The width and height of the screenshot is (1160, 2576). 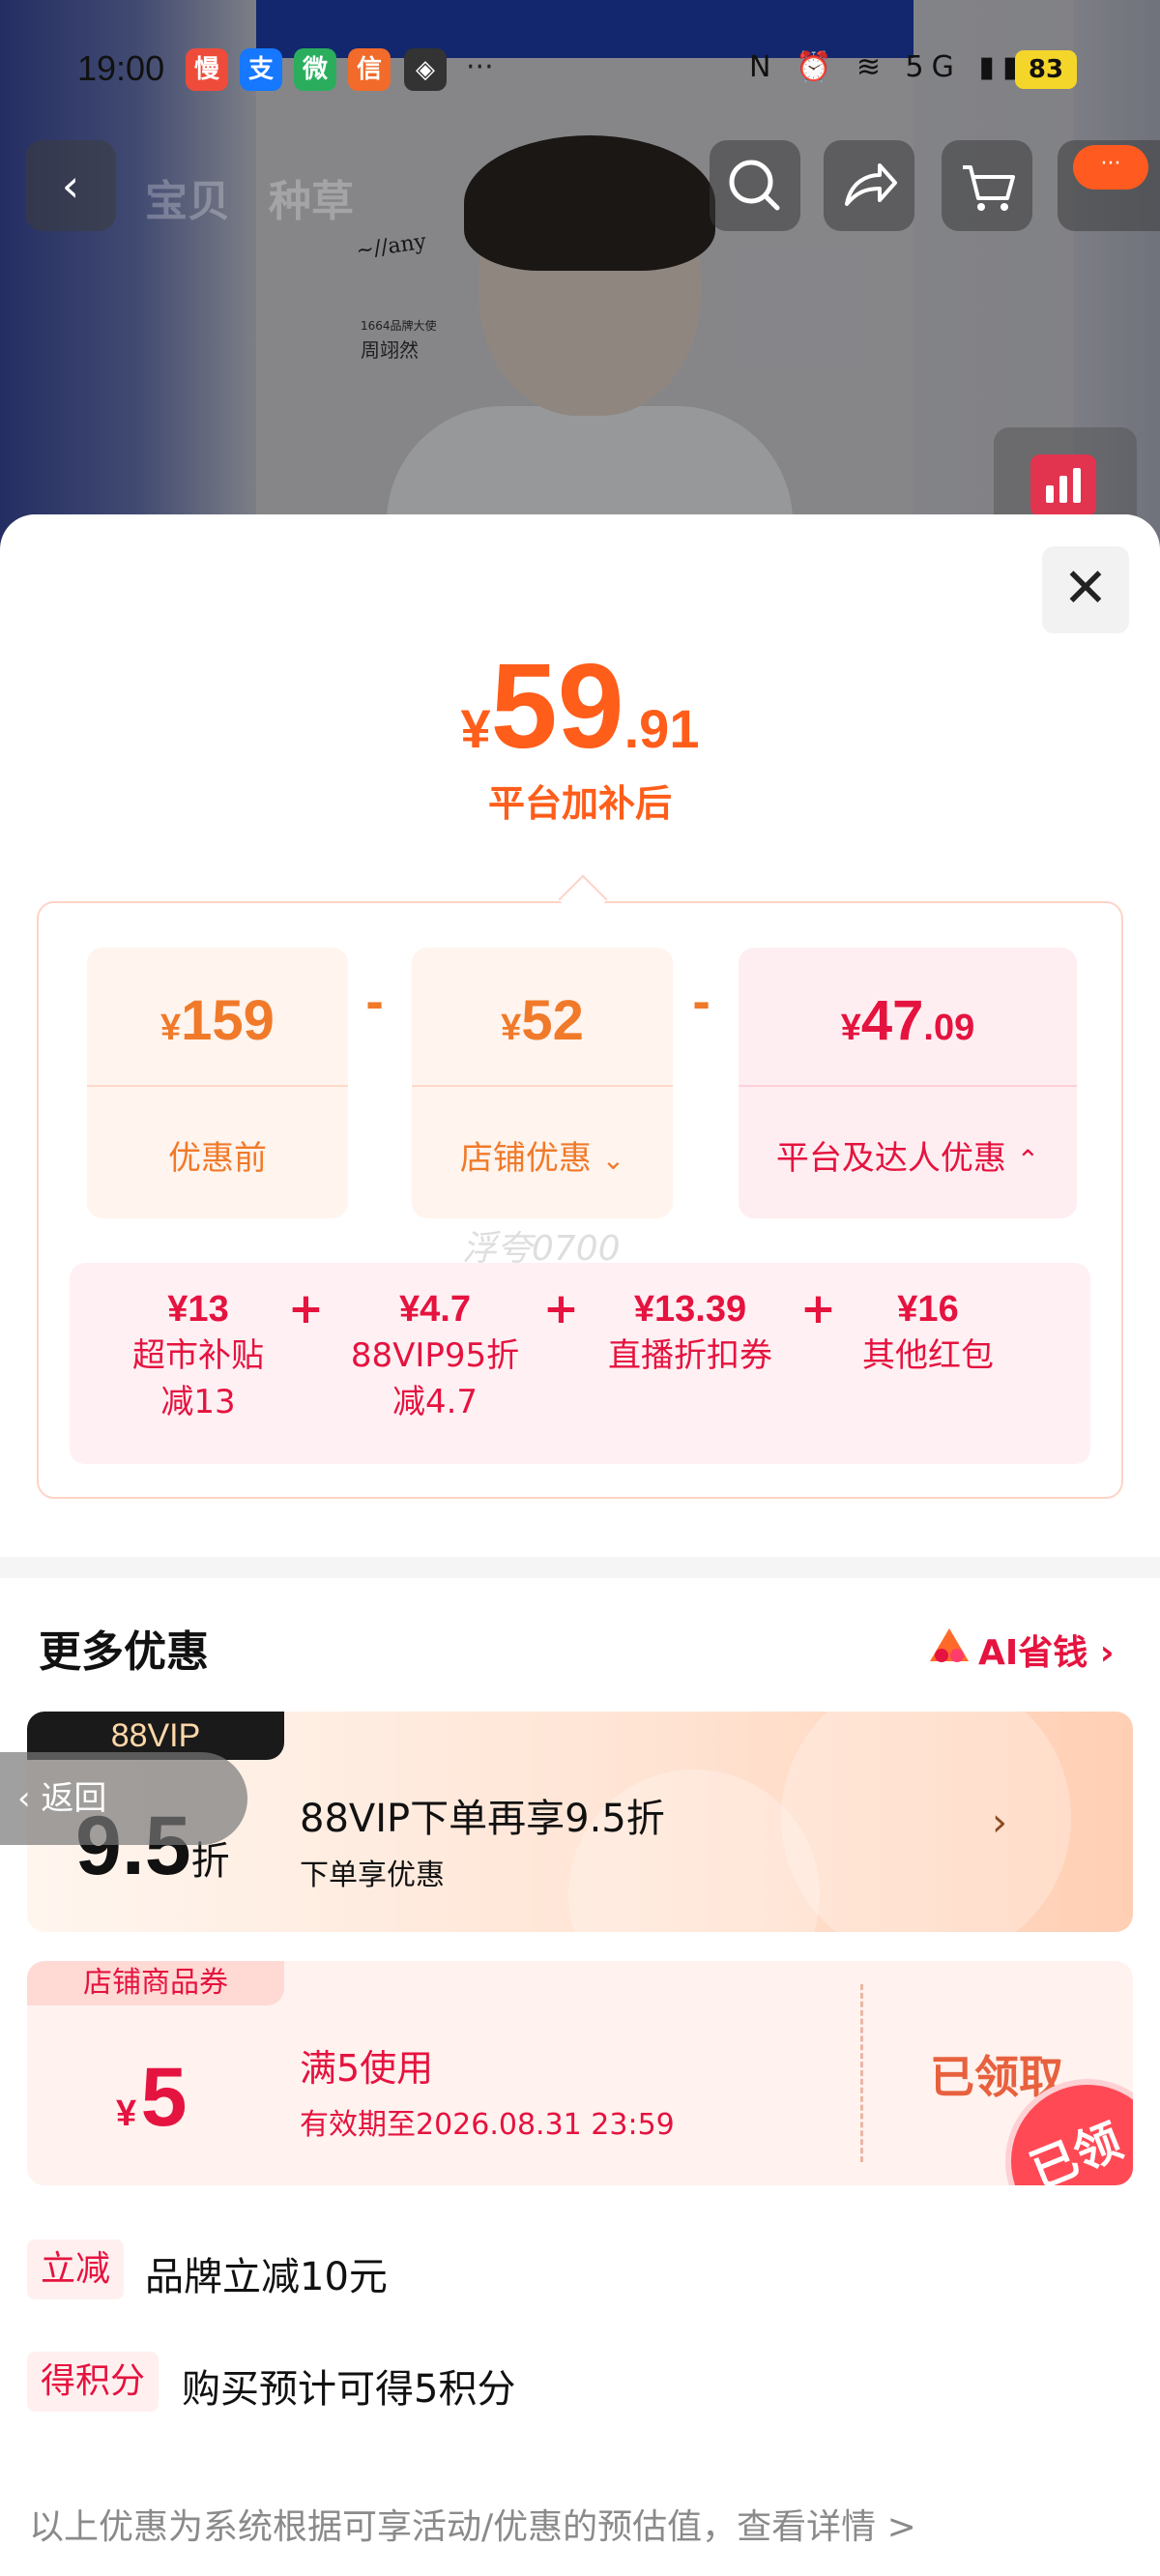 I want to click on share-icon, so click(x=871, y=184).